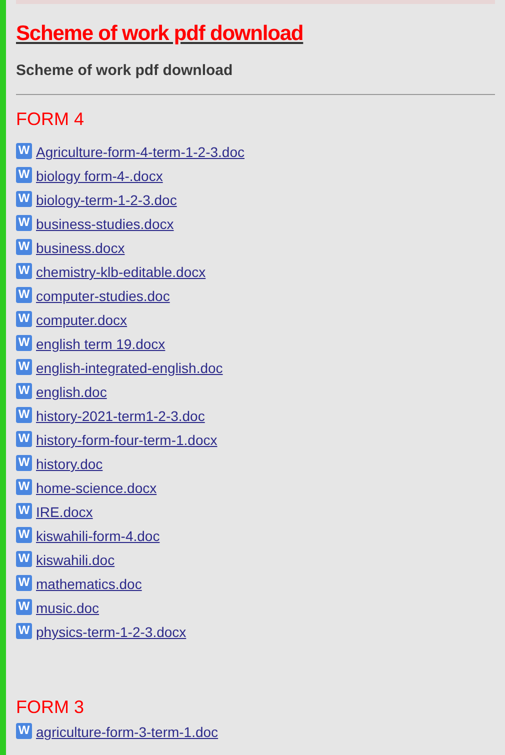  Describe the element at coordinates (109, 632) in the screenshot. I see `file-link: physics-term-1-2-3.docx` at that location.